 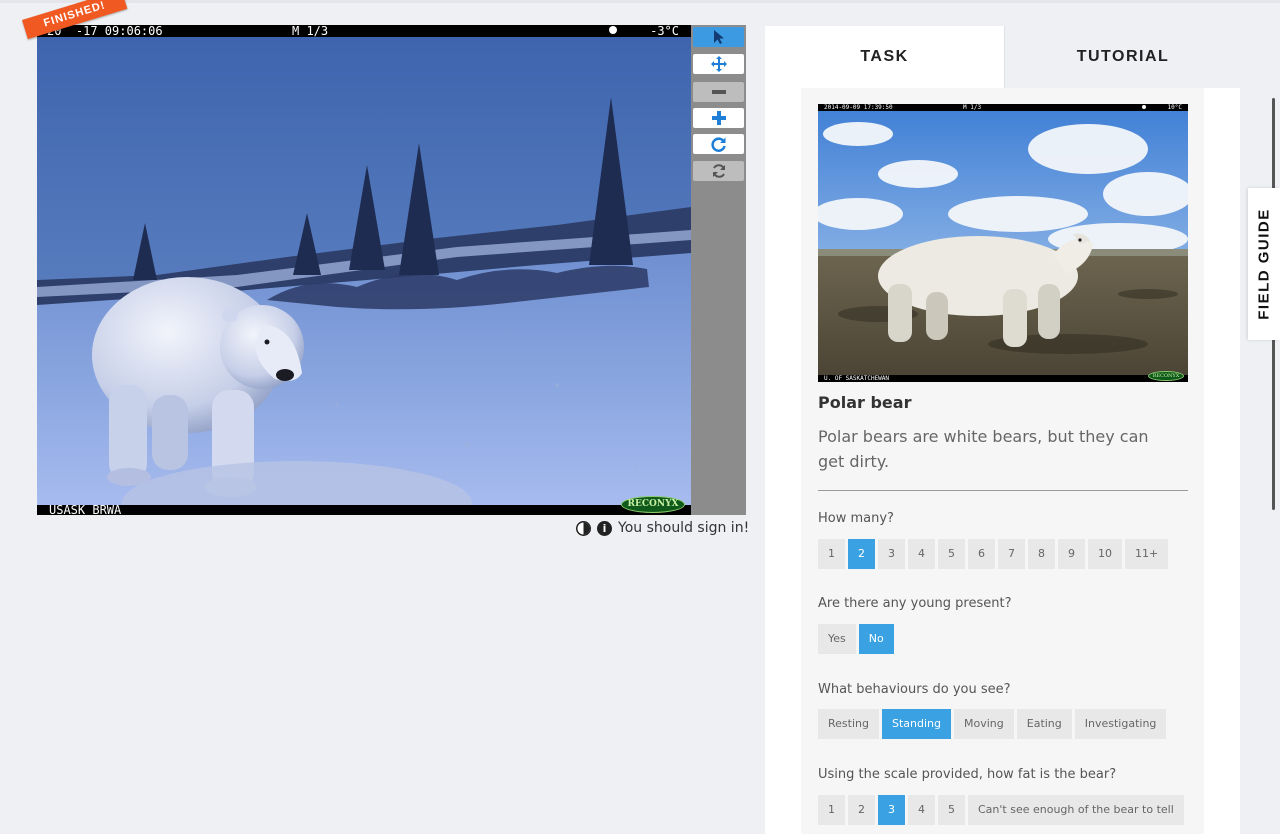 I want to click on pointer-icon, so click(x=718, y=37).